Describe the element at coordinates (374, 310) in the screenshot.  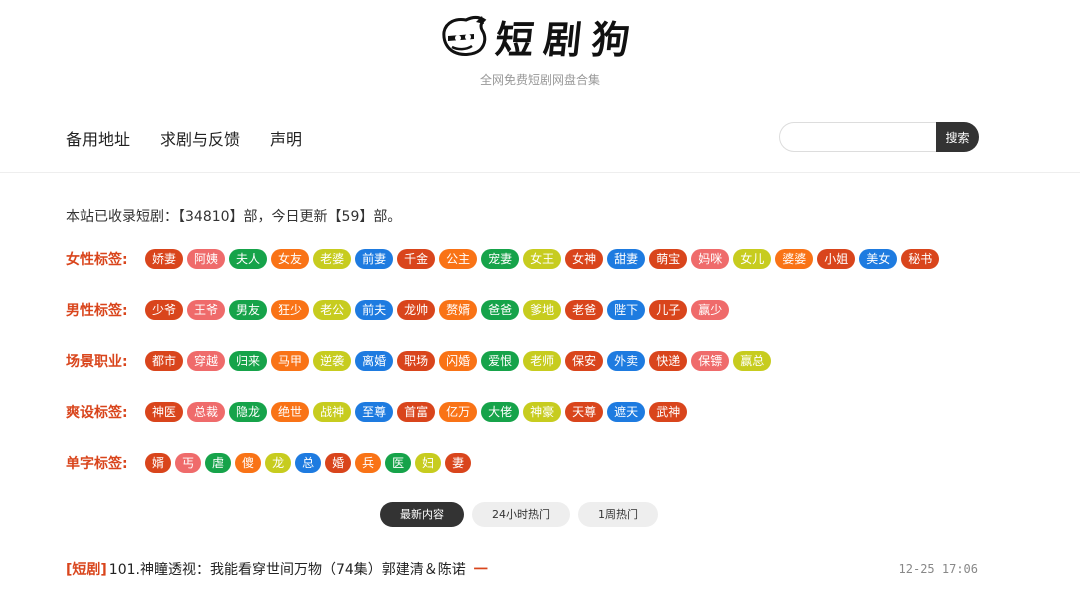
I see `tag-pill: 前夫` at that location.